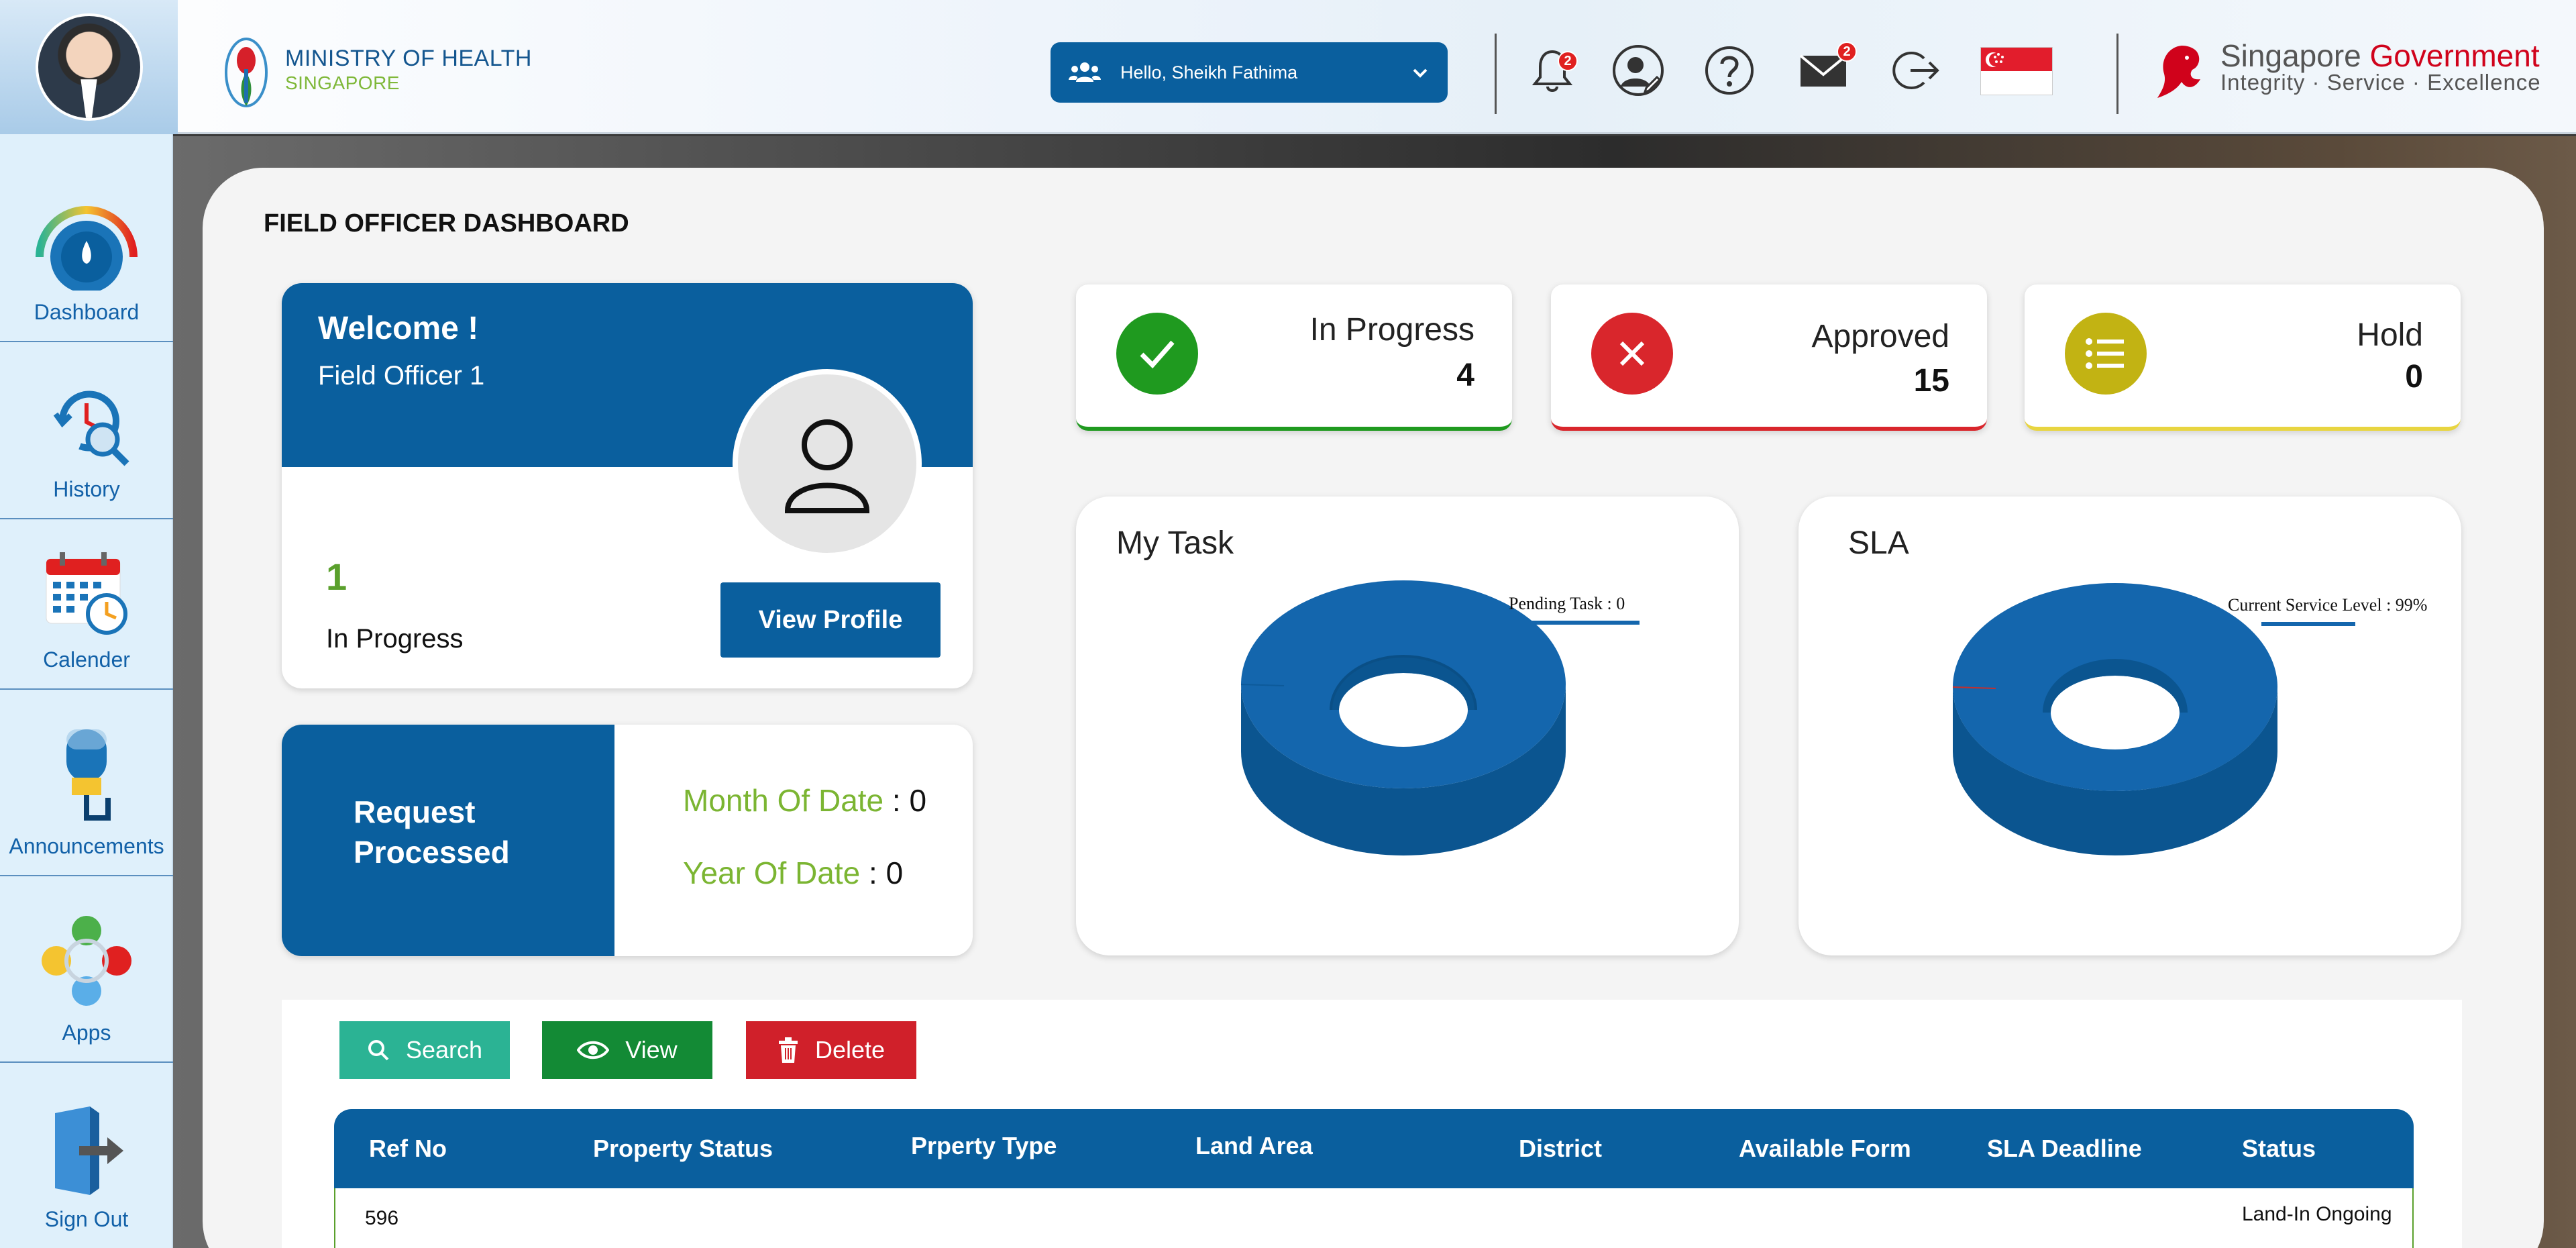  I want to click on history-search-icon, so click(91, 429).